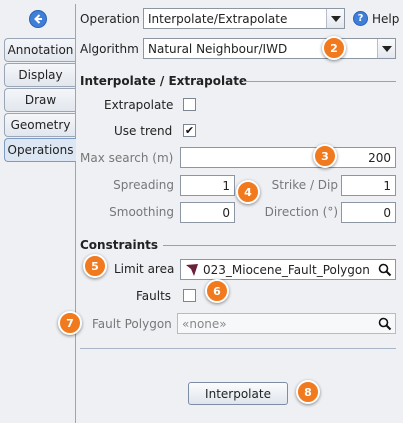 The height and width of the screenshot is (423, 403). What do you see at coordinates (154, 296) in the screenshot?
I see `faults-label: Faults` at bounding box center [154, 296].